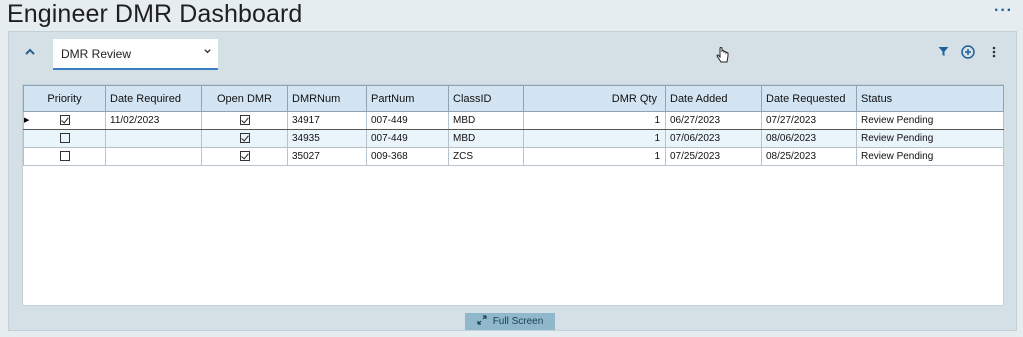 The image size is (1023, 337). I want to click on cell-date-added: 07/06/2023, so click(713, 138).